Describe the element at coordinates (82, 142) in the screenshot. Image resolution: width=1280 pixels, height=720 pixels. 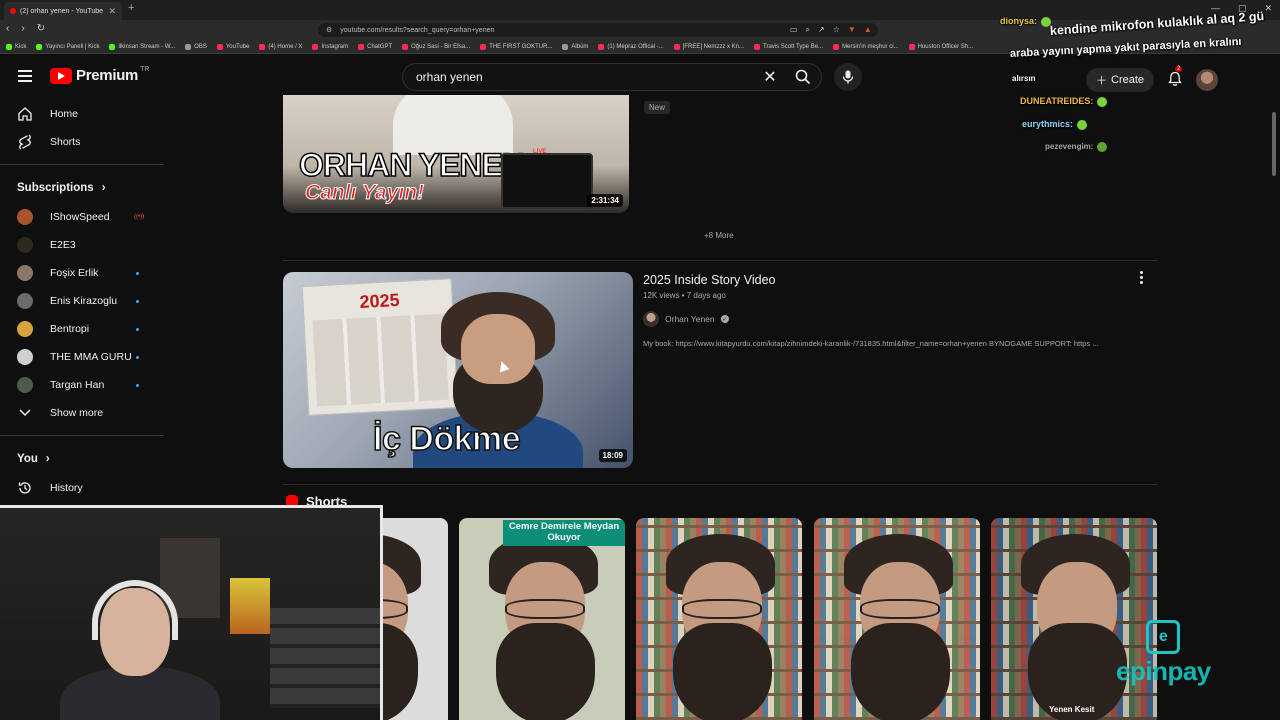
I see `sidebar-item-shorts: Shorts` at that location.